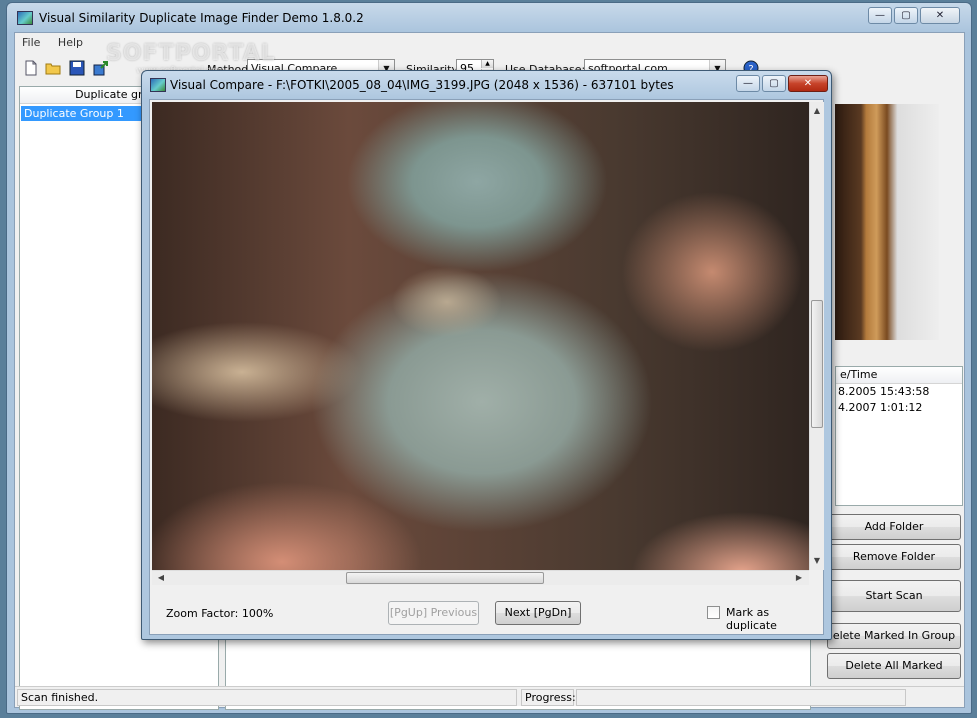  Describe the element at coordinates (31, 42) in the screenshot. I see `menu-file: File` at that location.